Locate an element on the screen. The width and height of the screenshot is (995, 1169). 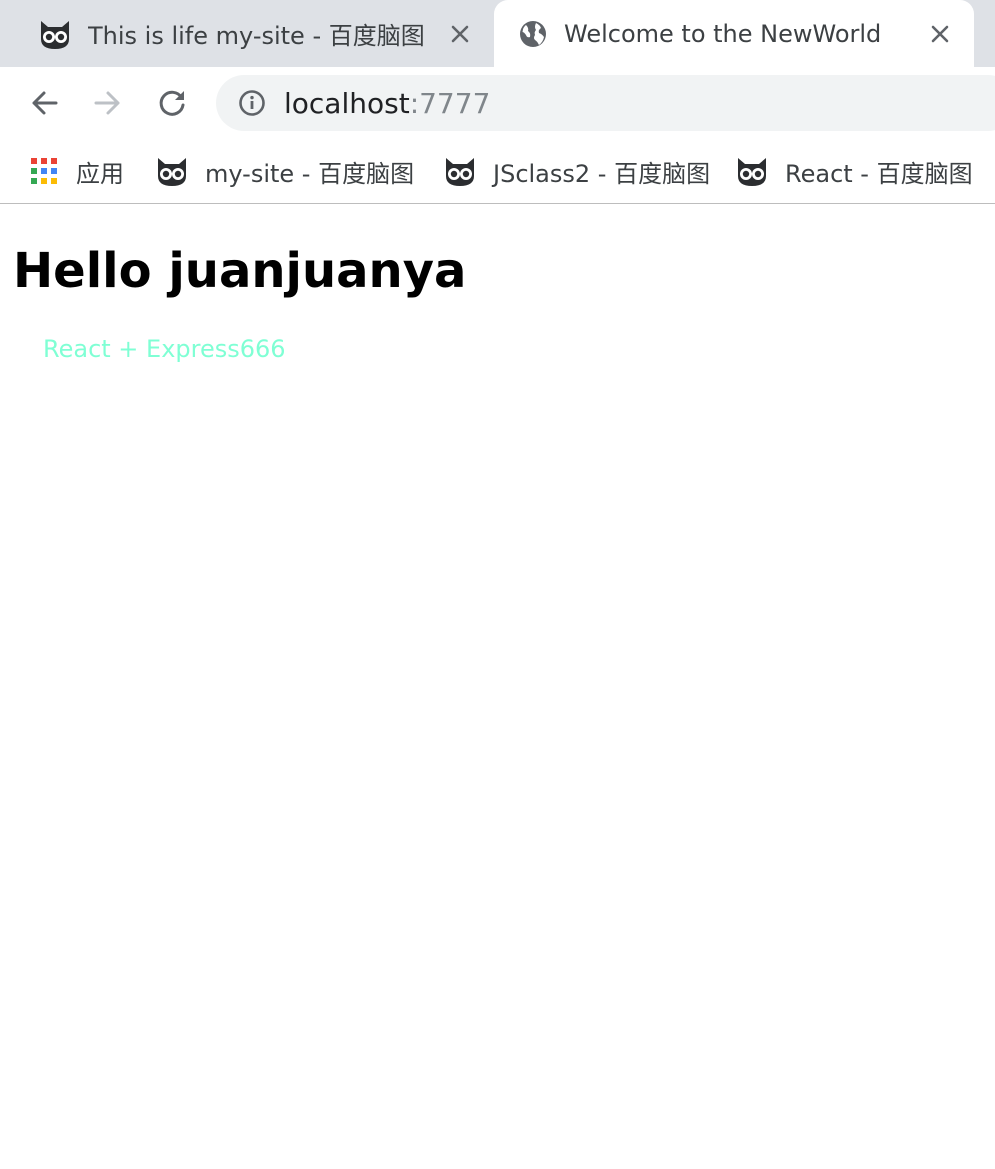
page-heading: Hello juanjuanya is located at coordinates (240, 271).